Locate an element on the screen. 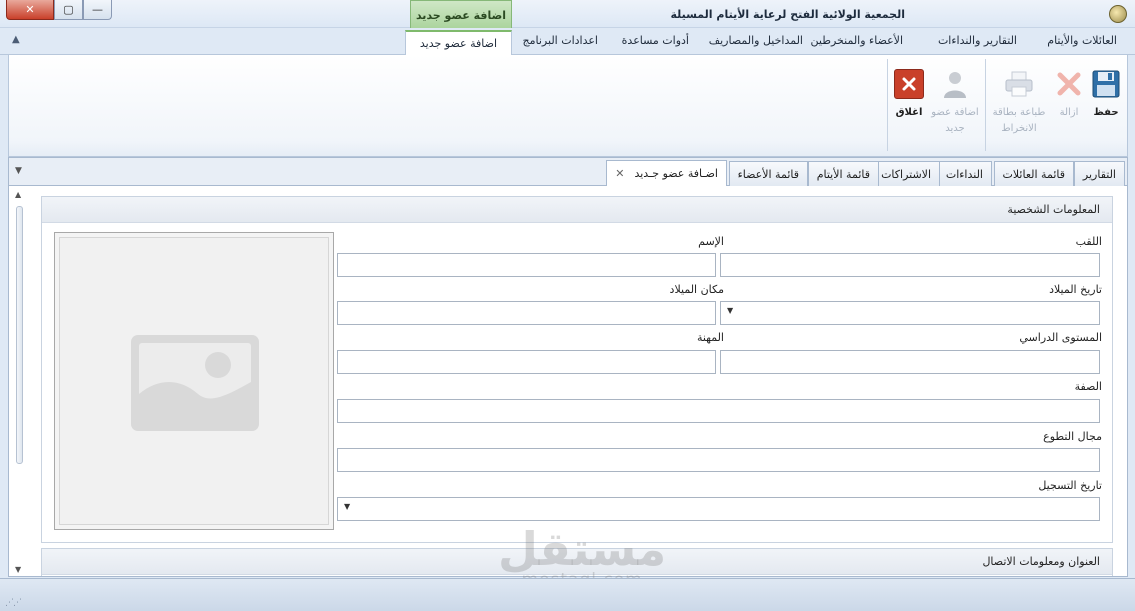 This screenshot has width=1135, height=611. printer-icon is located at coordinates (1019, 84).